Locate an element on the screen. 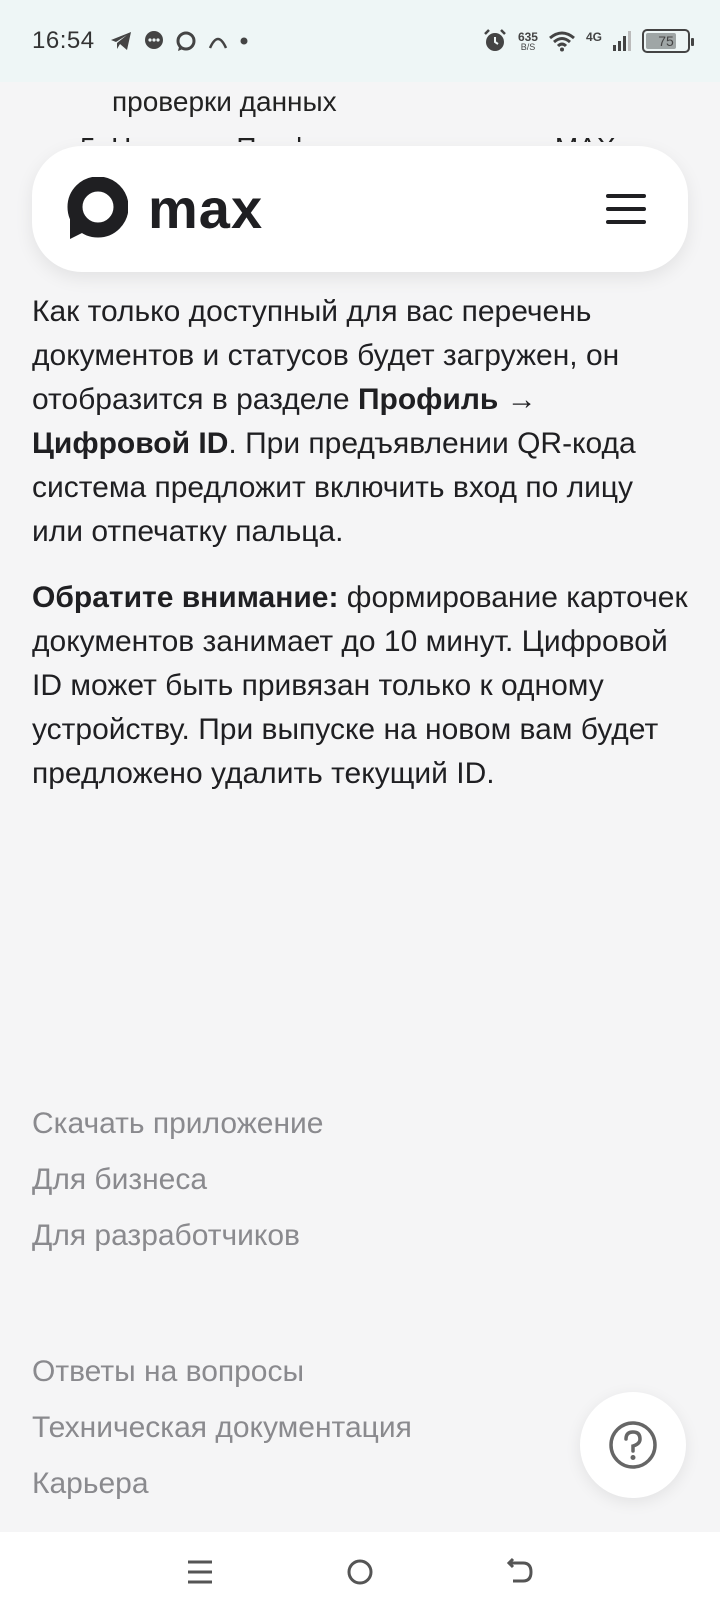  alarm-icon is located at coordinates (495, 40).